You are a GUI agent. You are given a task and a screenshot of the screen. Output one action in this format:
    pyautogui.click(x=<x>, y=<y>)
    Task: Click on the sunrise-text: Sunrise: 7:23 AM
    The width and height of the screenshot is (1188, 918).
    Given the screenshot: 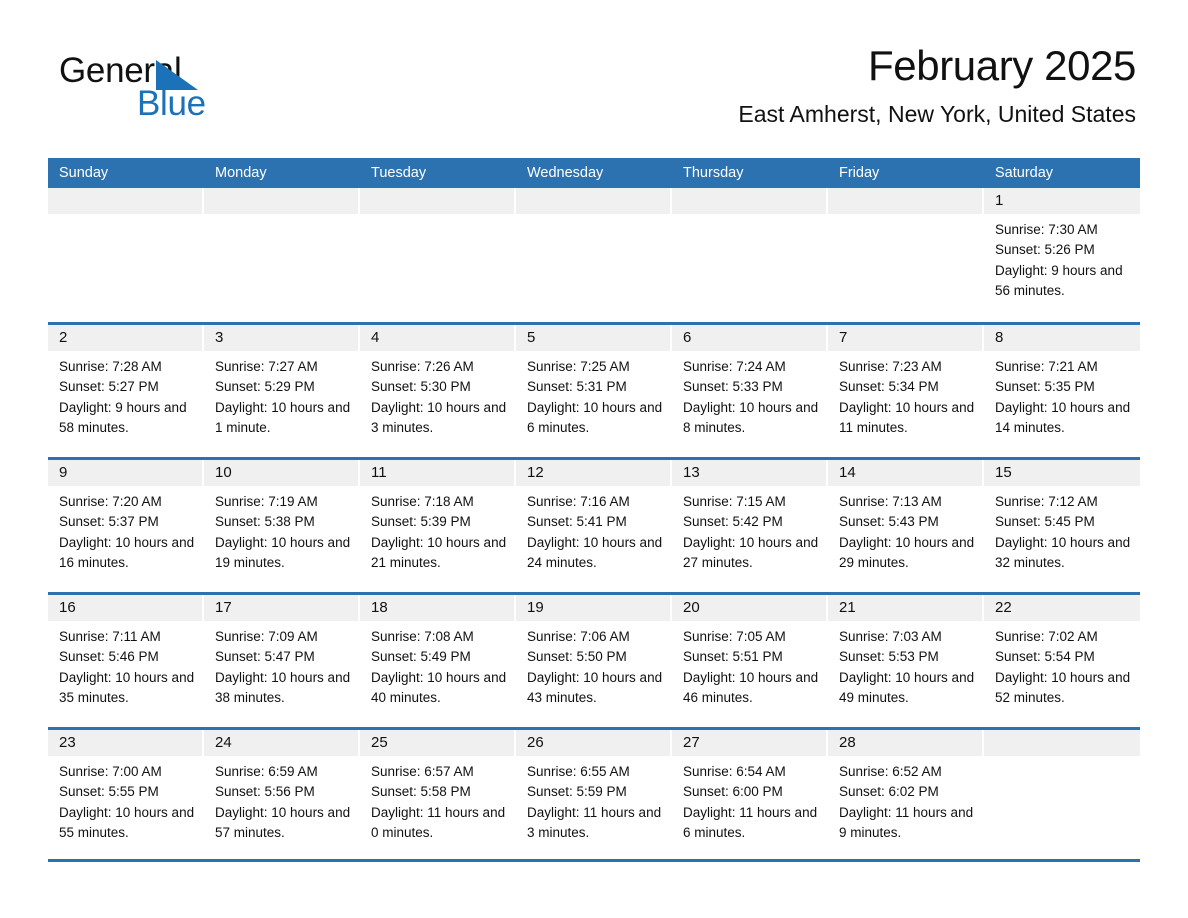 What is the action you would take?
    pyautogui.click(x=890, y=366)
    